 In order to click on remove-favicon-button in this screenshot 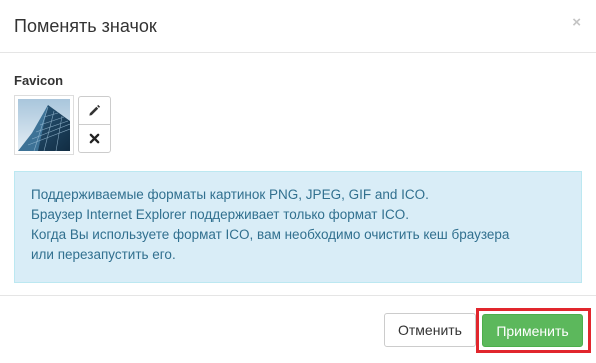, I will do `click(94, 138)`.